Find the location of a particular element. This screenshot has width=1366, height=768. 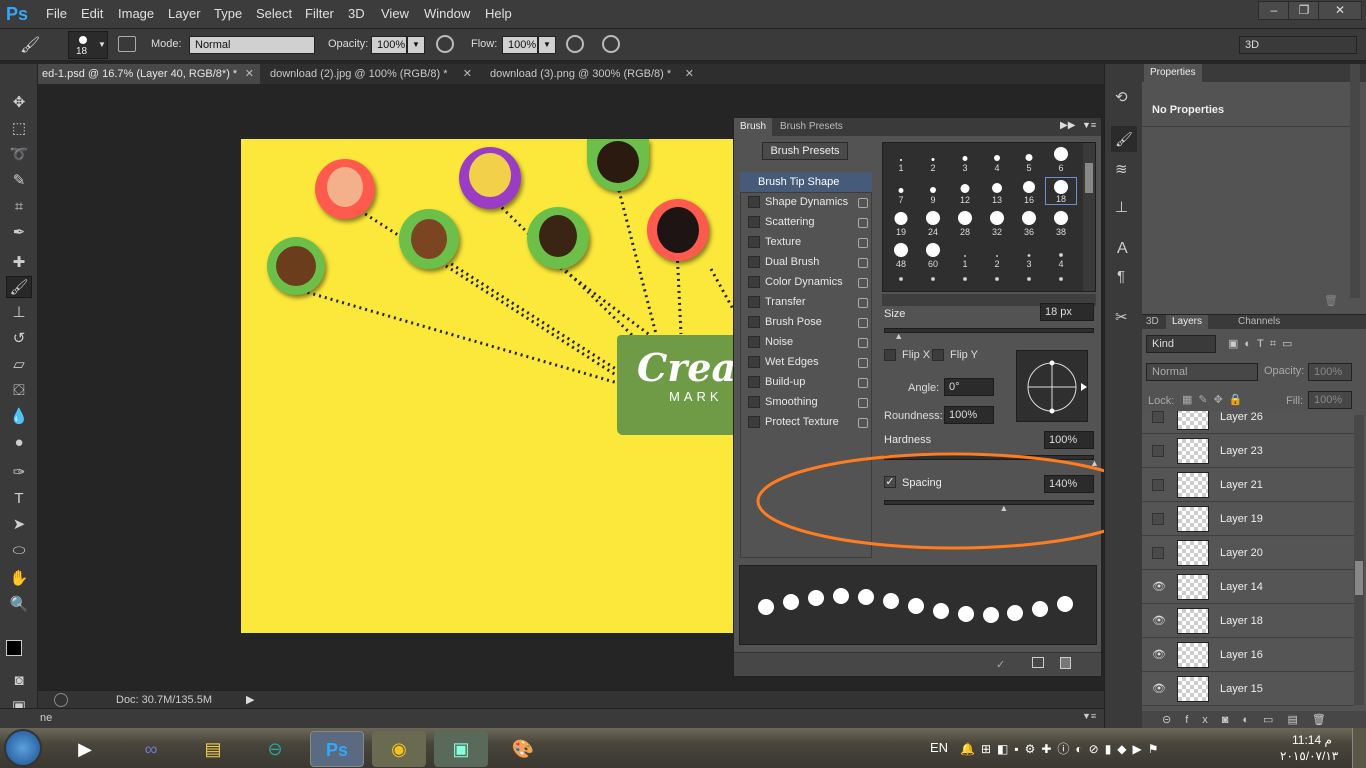

brush-tip-cell: 3 is located at coordinates (1029, 255).